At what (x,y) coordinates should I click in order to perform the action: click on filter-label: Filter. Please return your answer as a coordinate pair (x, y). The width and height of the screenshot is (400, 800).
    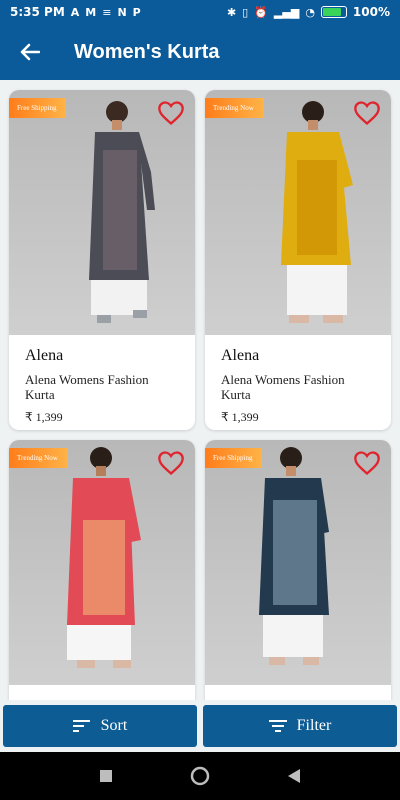
    Looking at the image, I should click on (314, 725).